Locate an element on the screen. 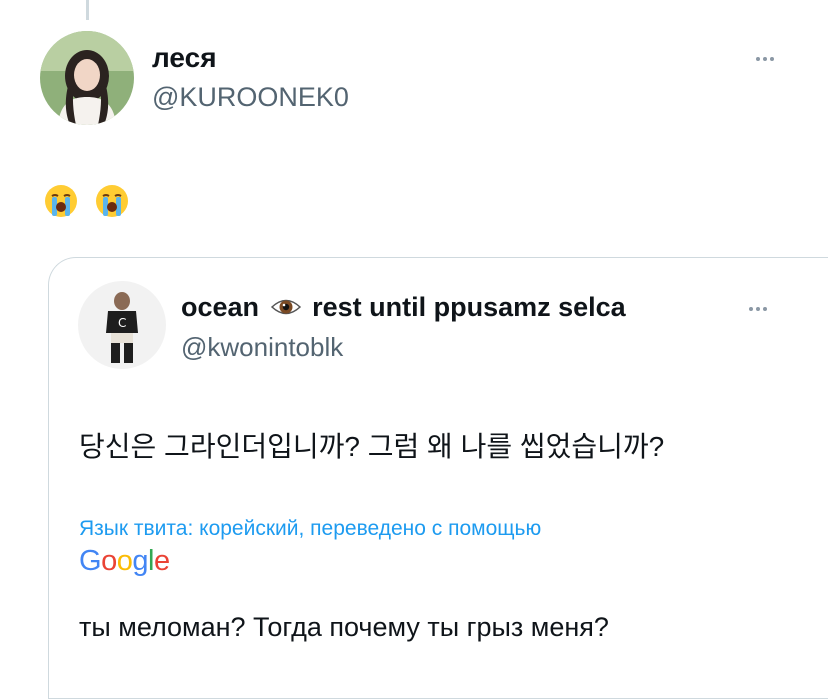 The image size is (828, 699). author-name: леся is located at coordinates (184, 58).